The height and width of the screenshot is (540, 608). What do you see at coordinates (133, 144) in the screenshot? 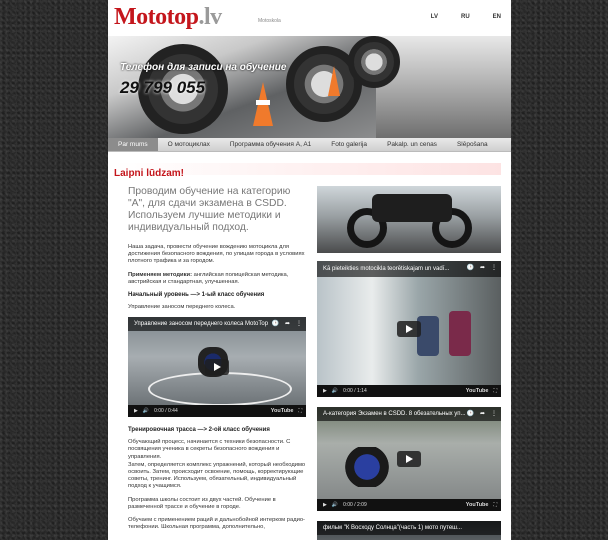
I see `nav-item-about: Par mums` at bounding box center [133, 144].